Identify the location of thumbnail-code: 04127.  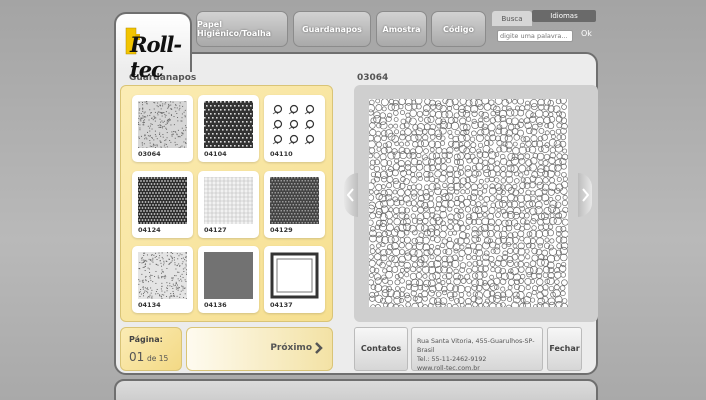
(215, 230).